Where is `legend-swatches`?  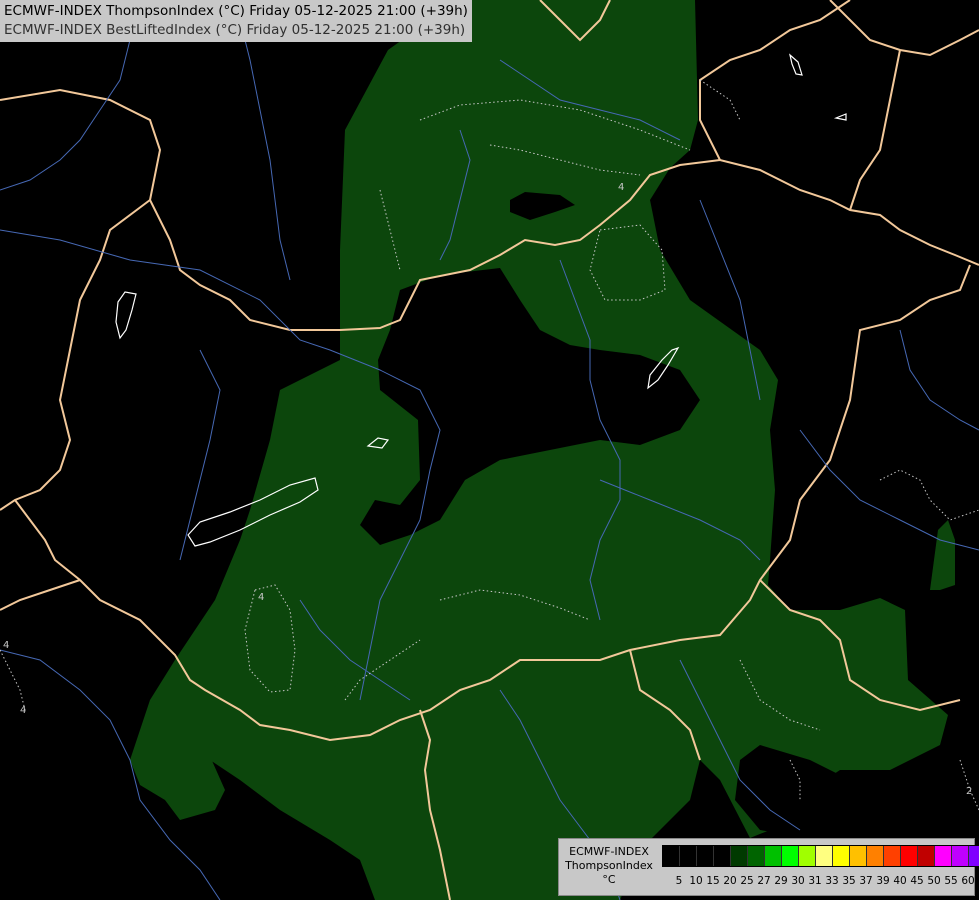 legend-swatches is located at coordinates (820, 856).